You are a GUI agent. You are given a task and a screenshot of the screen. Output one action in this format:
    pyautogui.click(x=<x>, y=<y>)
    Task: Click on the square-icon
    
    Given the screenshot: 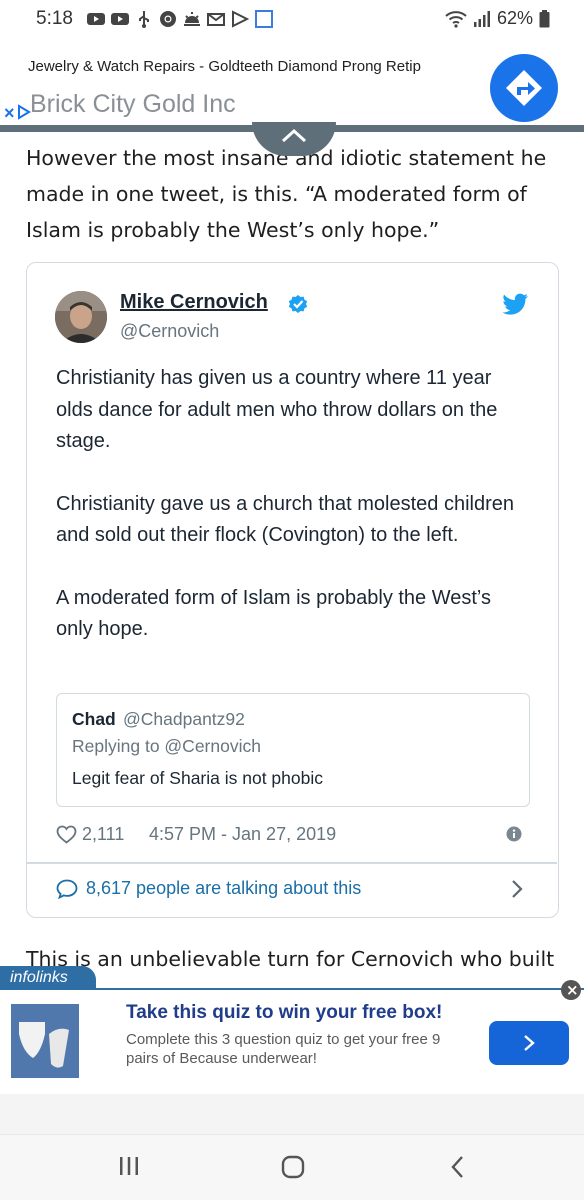 What is the action you would take?
    pyautogui.click(x=264, y=19)
    